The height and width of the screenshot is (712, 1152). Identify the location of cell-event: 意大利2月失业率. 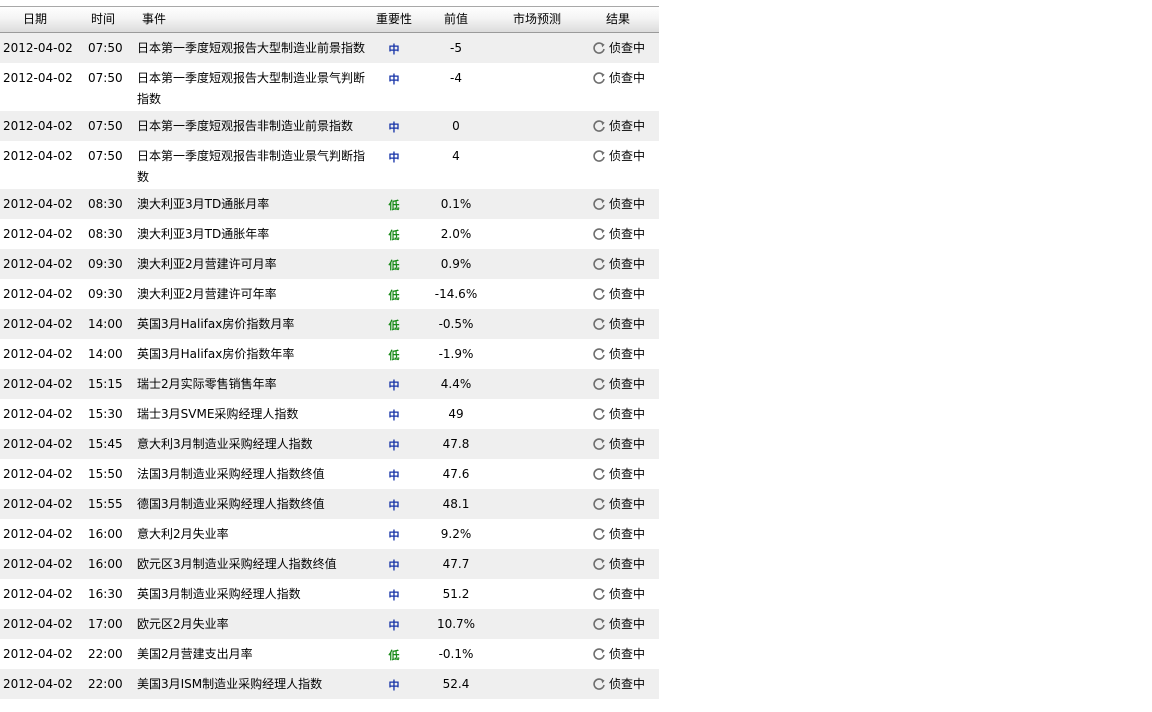
(183, 534).